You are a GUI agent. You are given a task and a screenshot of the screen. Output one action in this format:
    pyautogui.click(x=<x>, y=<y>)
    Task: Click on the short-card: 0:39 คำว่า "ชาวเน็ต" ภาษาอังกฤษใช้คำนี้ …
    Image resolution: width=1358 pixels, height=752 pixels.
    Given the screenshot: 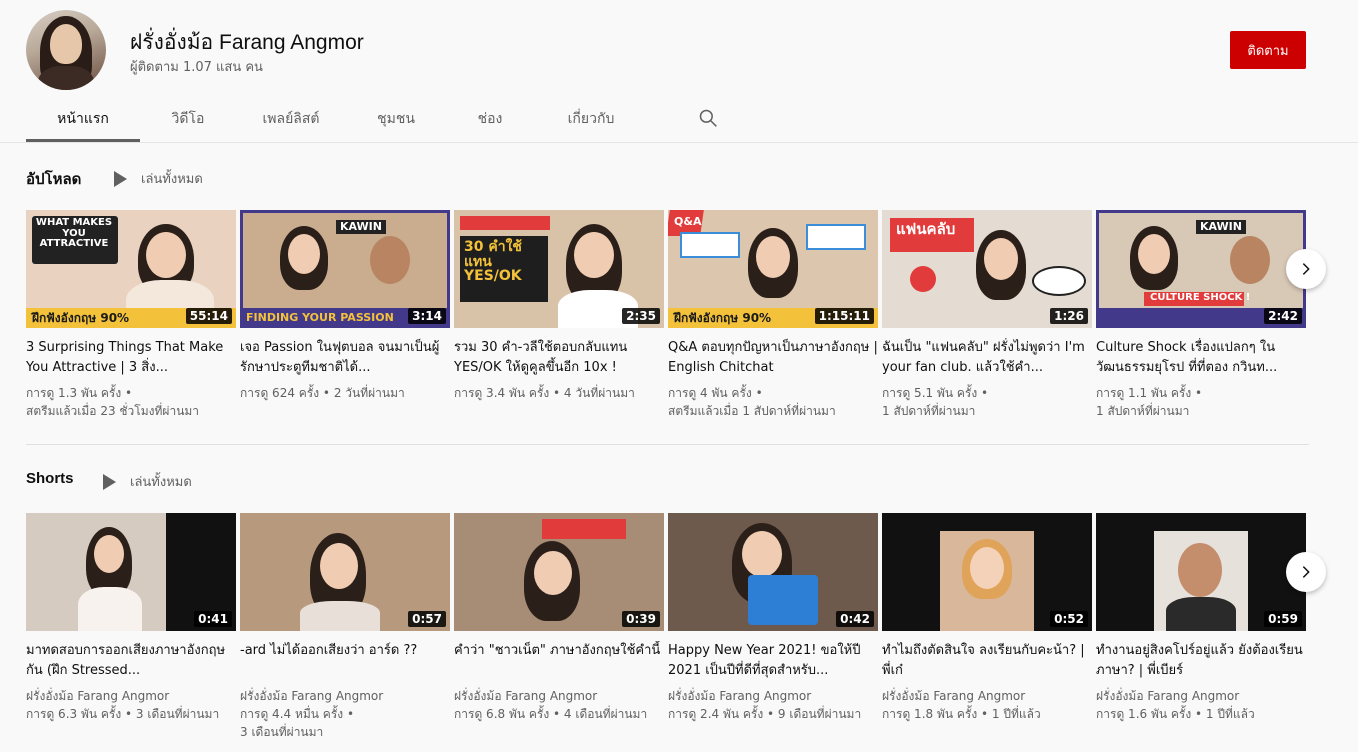 What is the action you would take?
    pyautogui.click(x=559, y=618)
    